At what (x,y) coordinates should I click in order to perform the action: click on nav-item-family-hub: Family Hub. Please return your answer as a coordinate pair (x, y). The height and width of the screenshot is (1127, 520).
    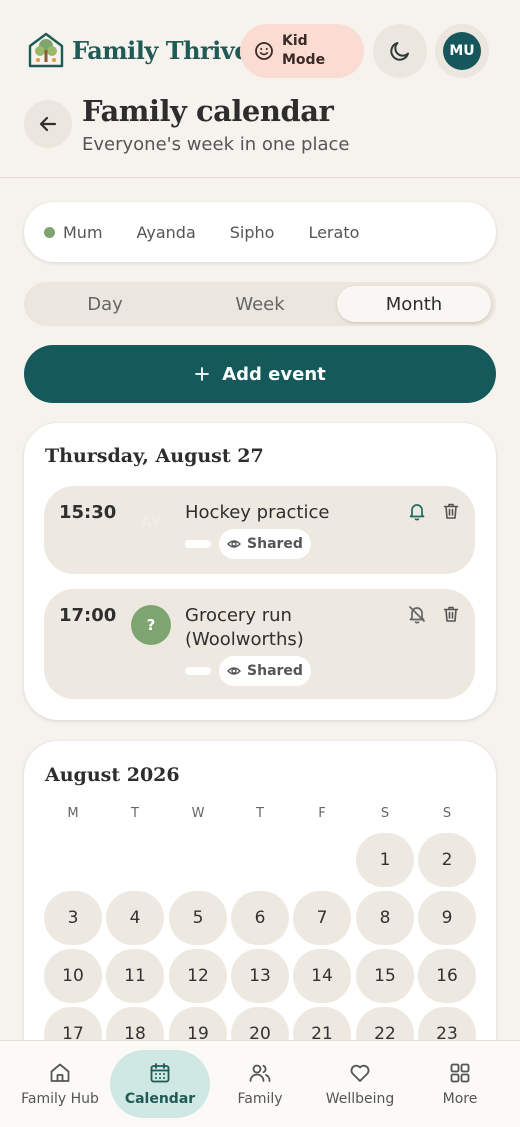
    Looking at the image, I should click on (60, 1084).